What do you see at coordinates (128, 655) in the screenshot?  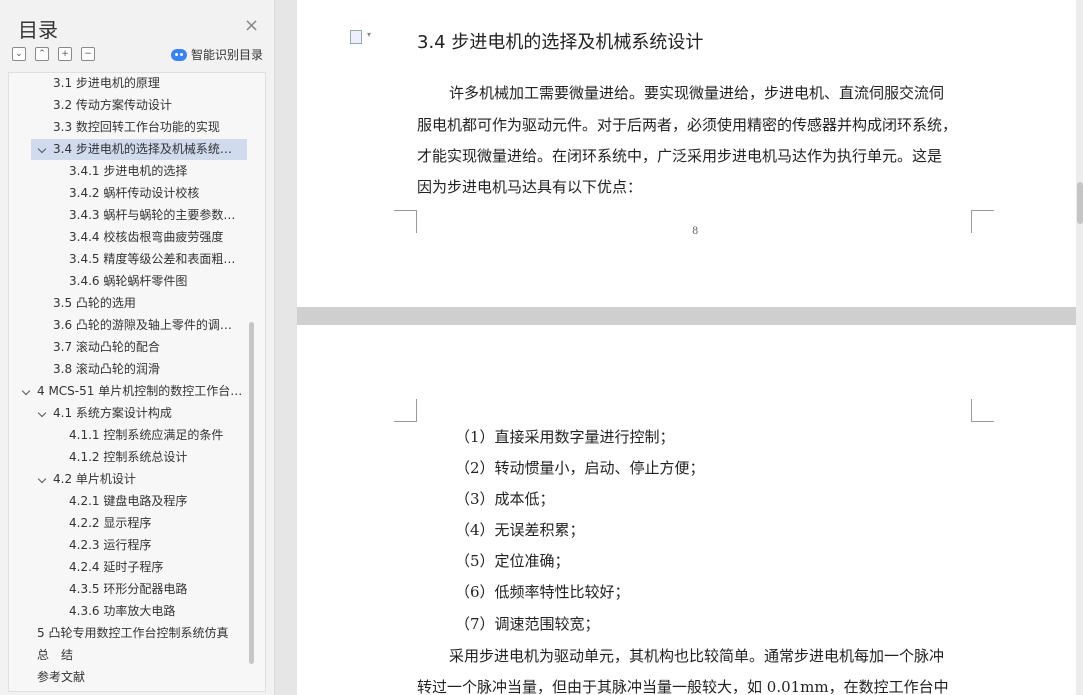 I see `toc-item: 总 结` at bounding box center [128, 655].